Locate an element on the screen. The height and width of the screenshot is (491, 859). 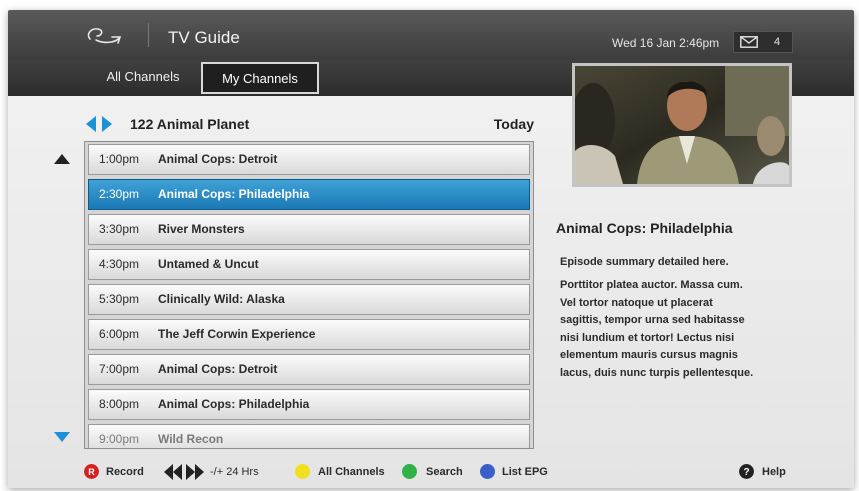
programme-row: 8:00pm Animal Cops: Philadelphia is located at coordinates (309, 404).